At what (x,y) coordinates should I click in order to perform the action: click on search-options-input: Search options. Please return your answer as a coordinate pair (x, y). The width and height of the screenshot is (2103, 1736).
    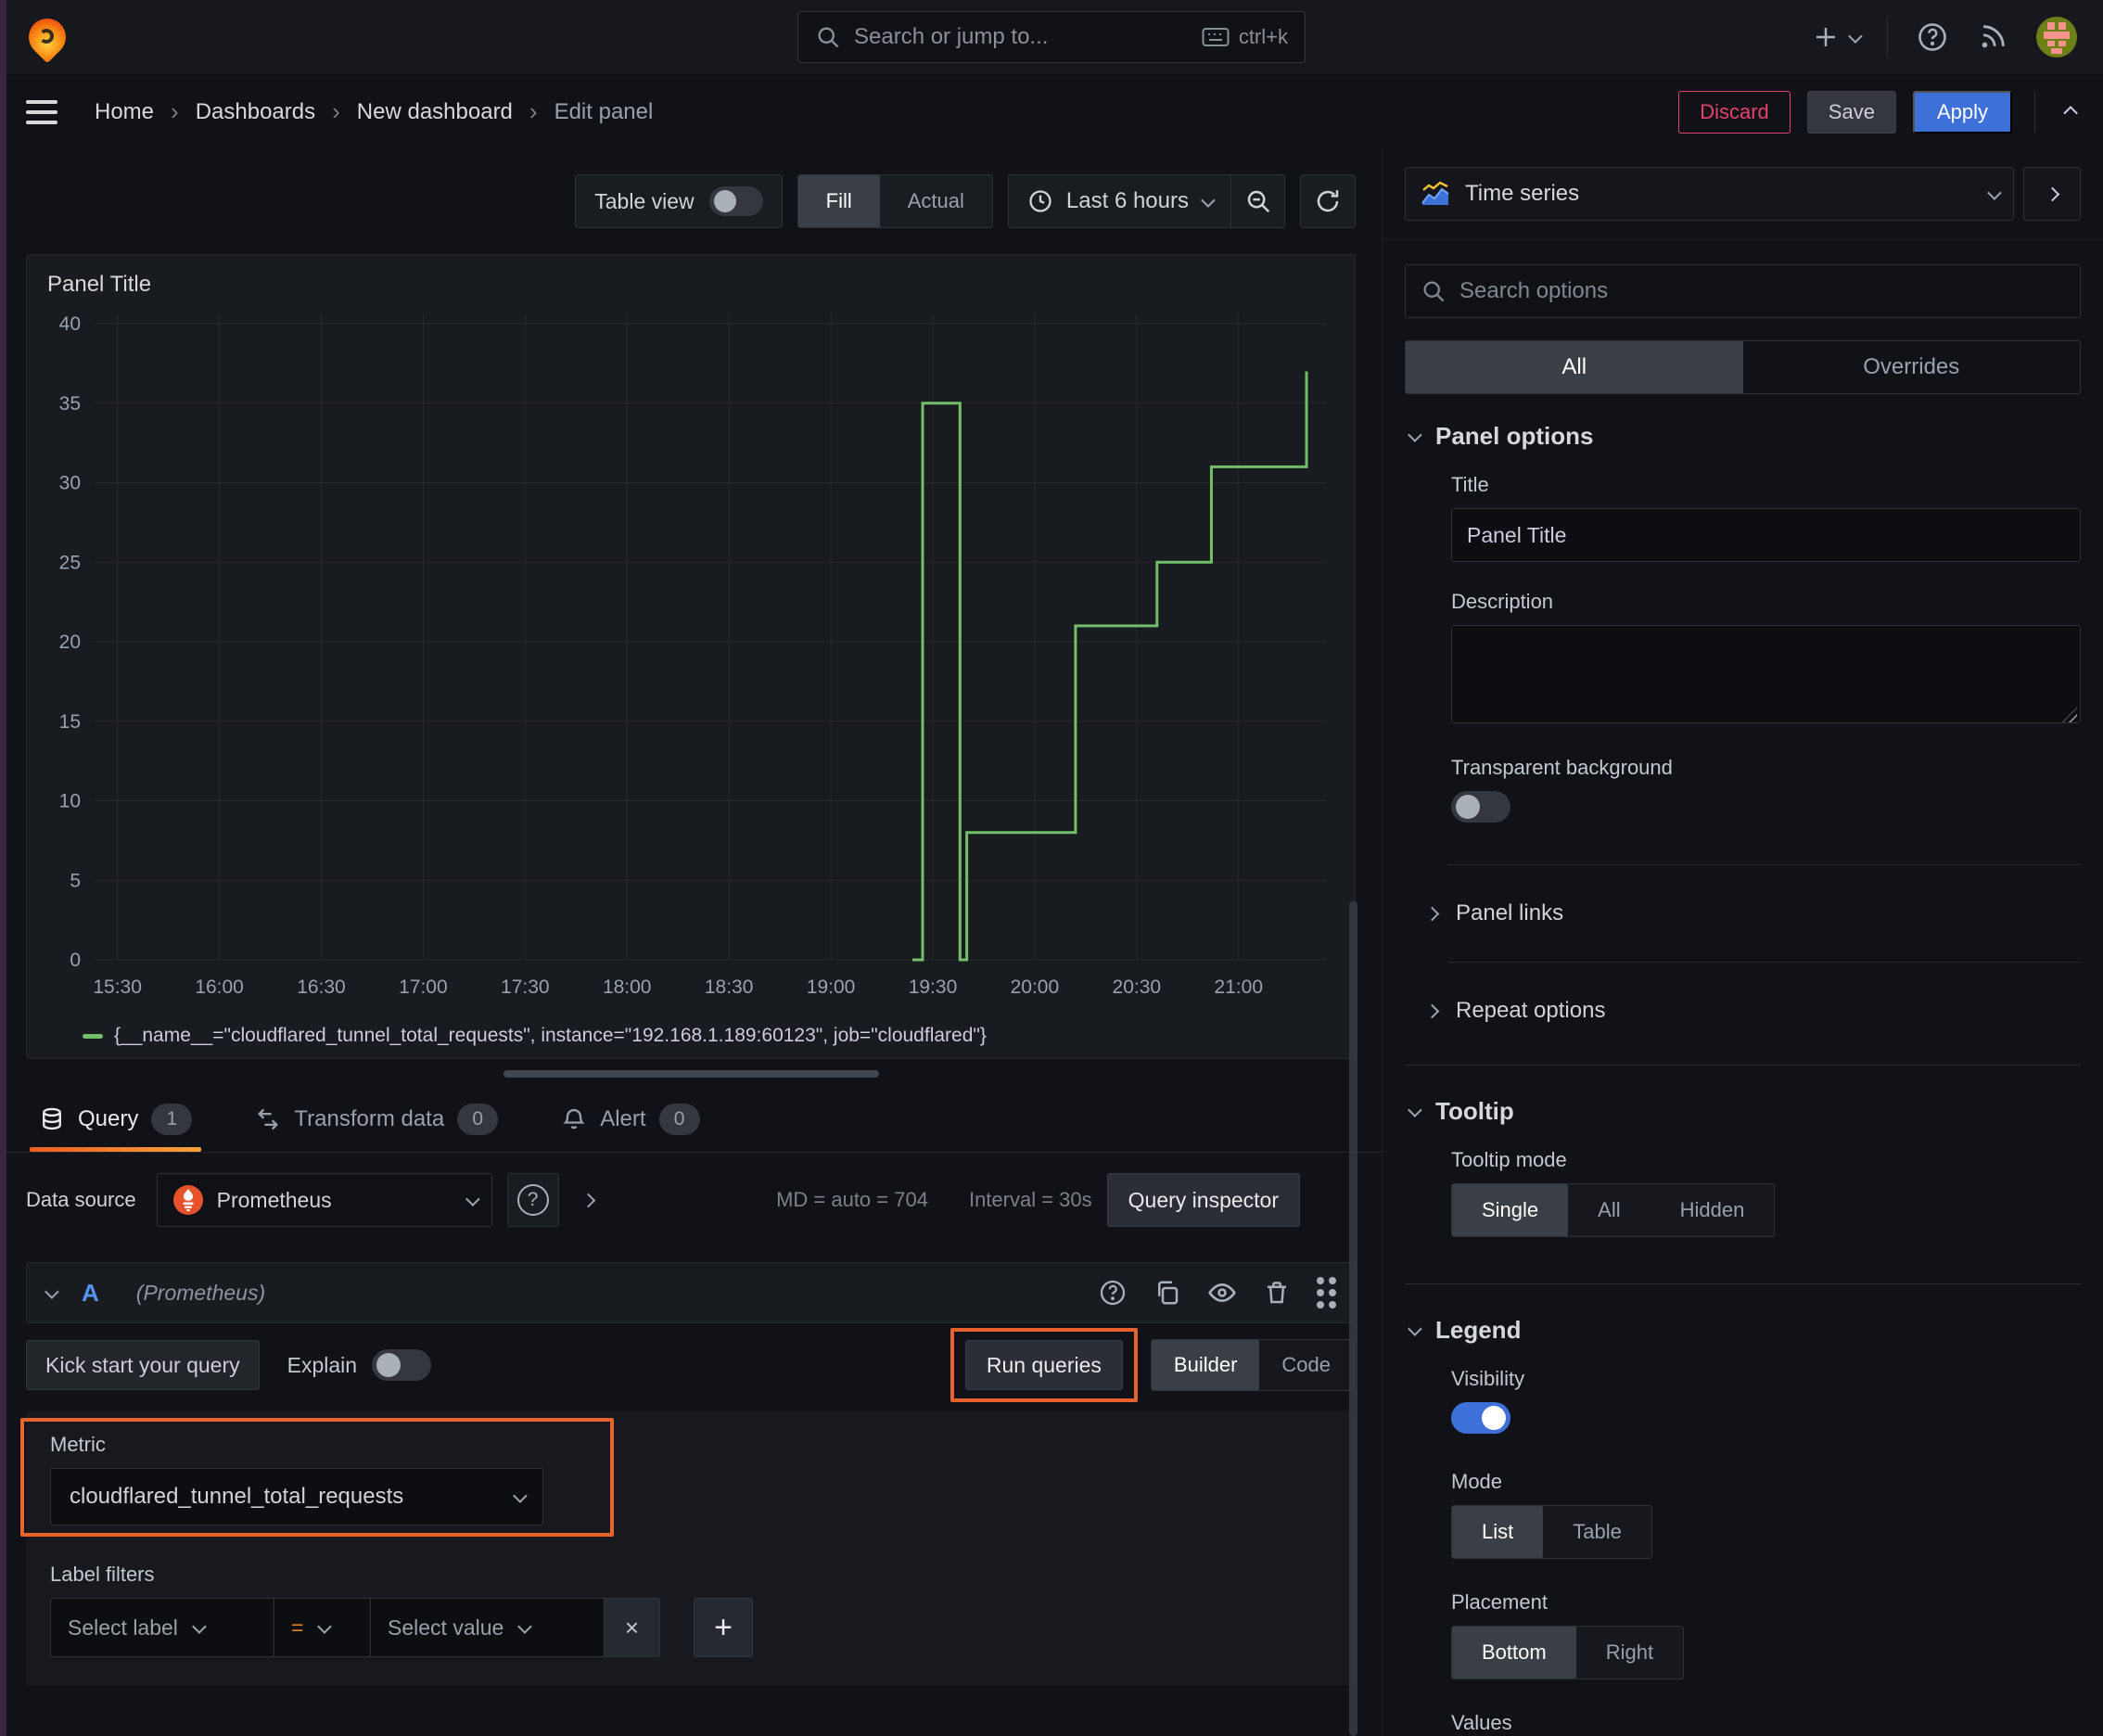
    Looking at the image, I should click on (1743, 291).